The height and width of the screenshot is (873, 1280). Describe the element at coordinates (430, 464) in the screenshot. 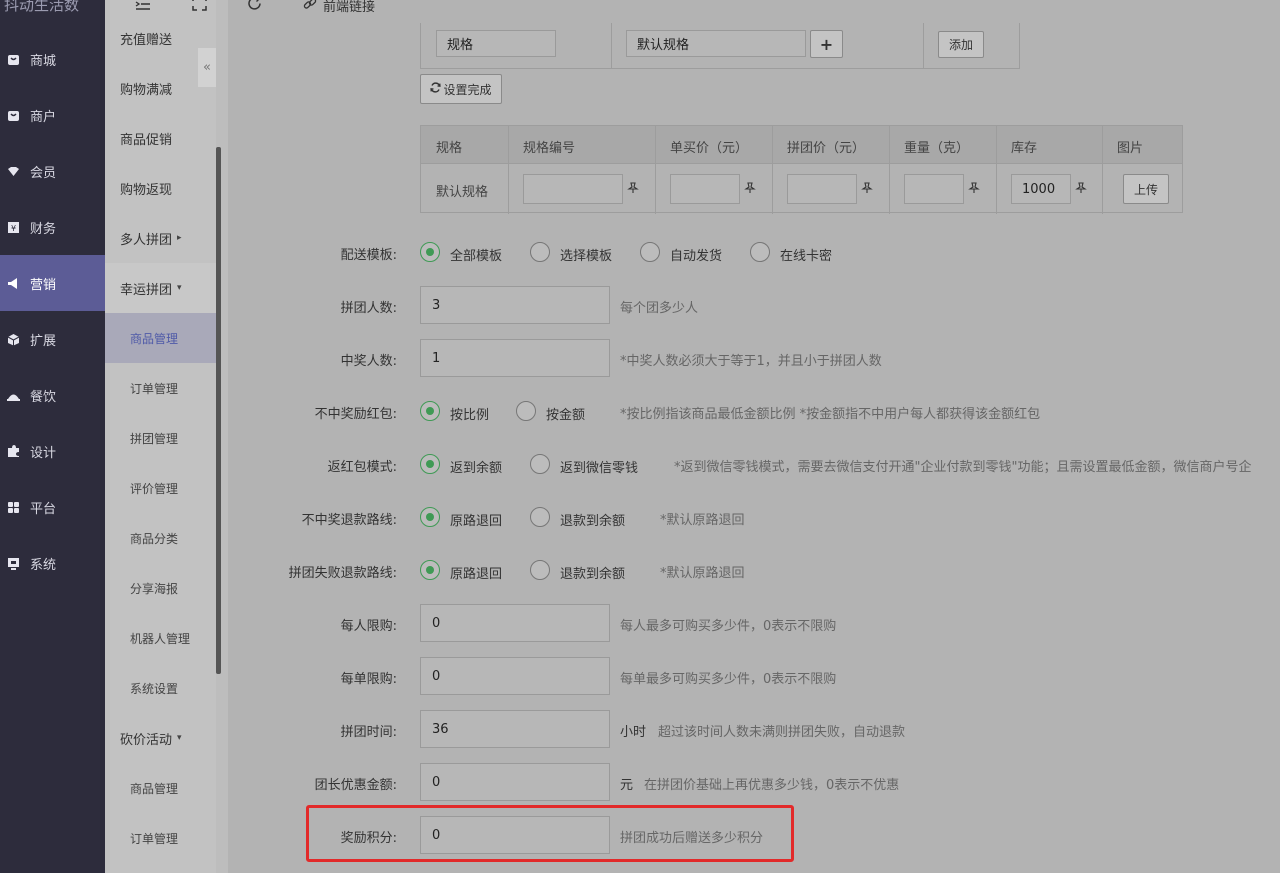

I see `refund-balance-radio` at that location.